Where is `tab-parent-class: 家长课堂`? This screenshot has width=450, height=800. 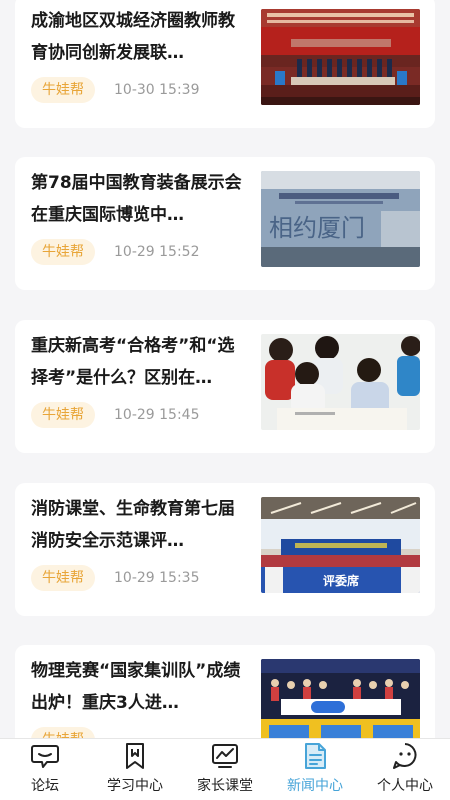
tab-parent-class: 家长课堂 is located at coordinates (225, 769).